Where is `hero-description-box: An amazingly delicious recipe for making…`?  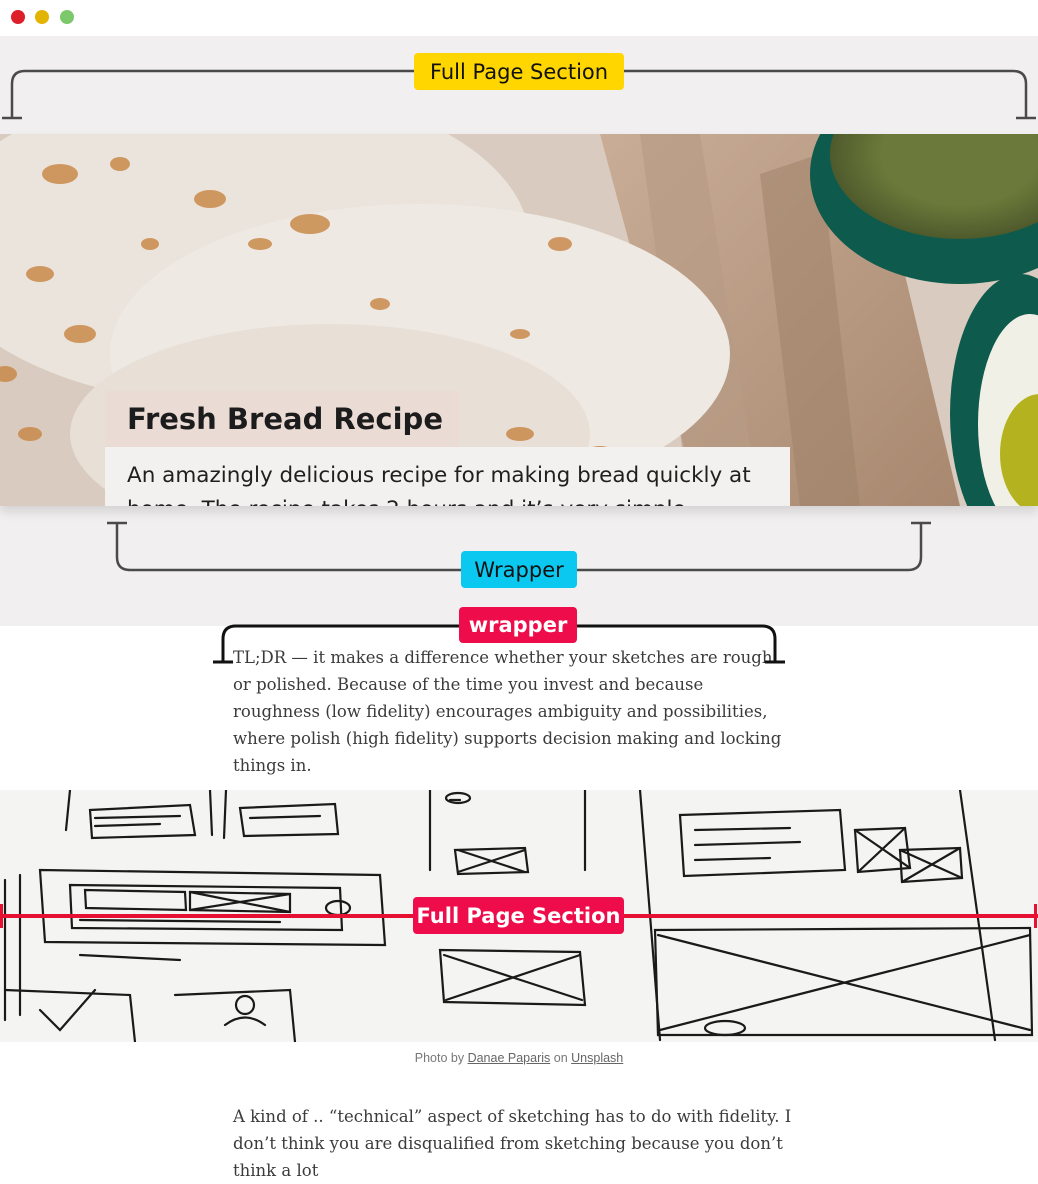 hero-description-box: An amazingly delicious recipe for making… is located at coordinates (447, 476).